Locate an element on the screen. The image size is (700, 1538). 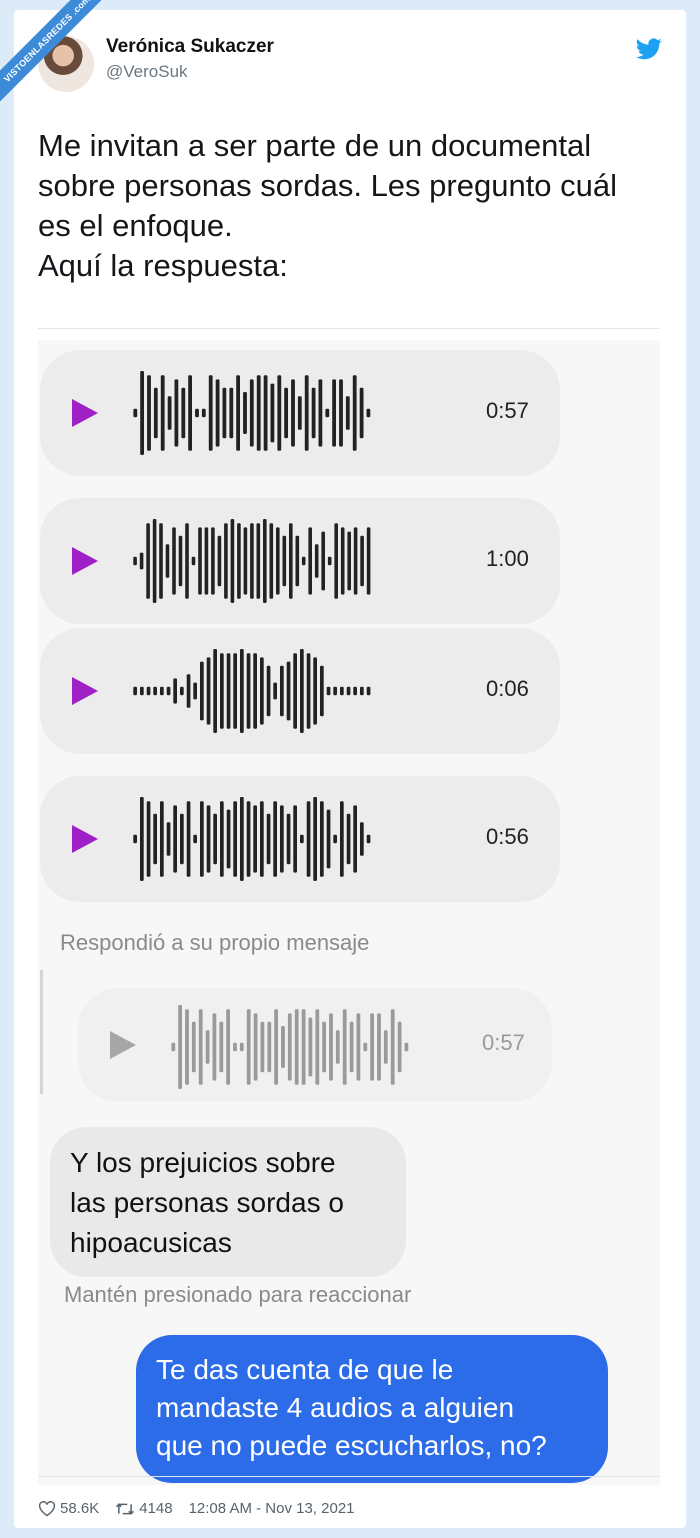
audio-message-1: 0:57 is located at coordinates (300, 413).